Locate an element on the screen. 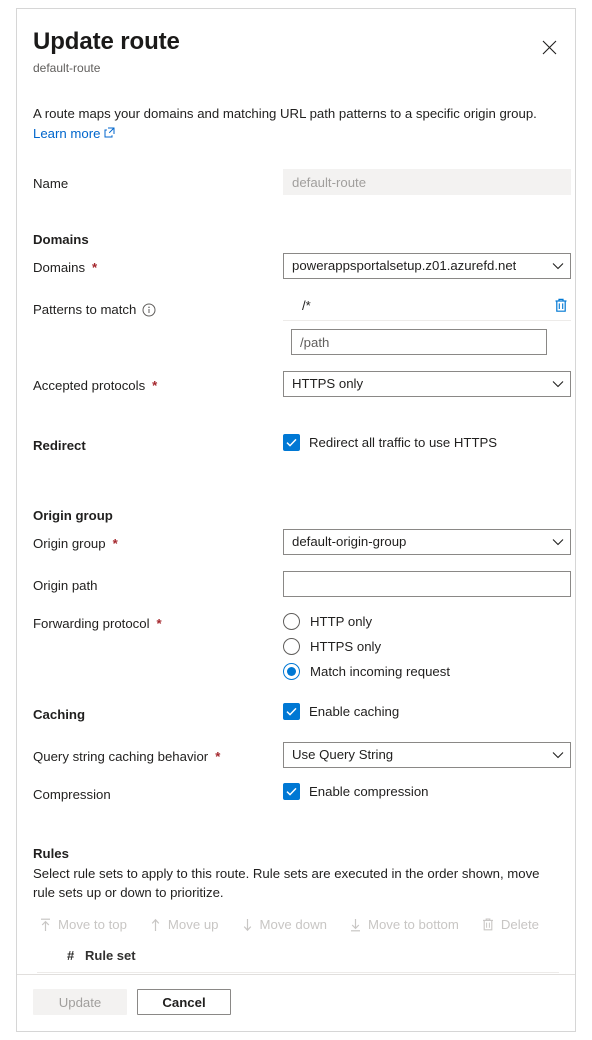 The width and height of the screenshot is (592, 1040). move-up-button: Move up is located at coordinates (184, 924).